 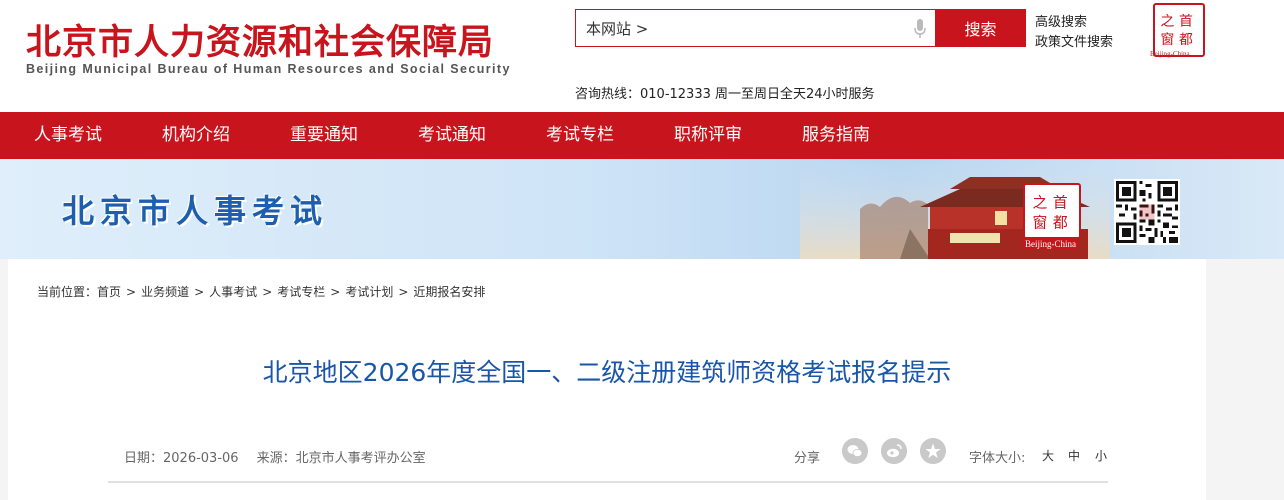 I want to click on policy-search-link: 政策文件搜索, so click(x=1074, y=40).